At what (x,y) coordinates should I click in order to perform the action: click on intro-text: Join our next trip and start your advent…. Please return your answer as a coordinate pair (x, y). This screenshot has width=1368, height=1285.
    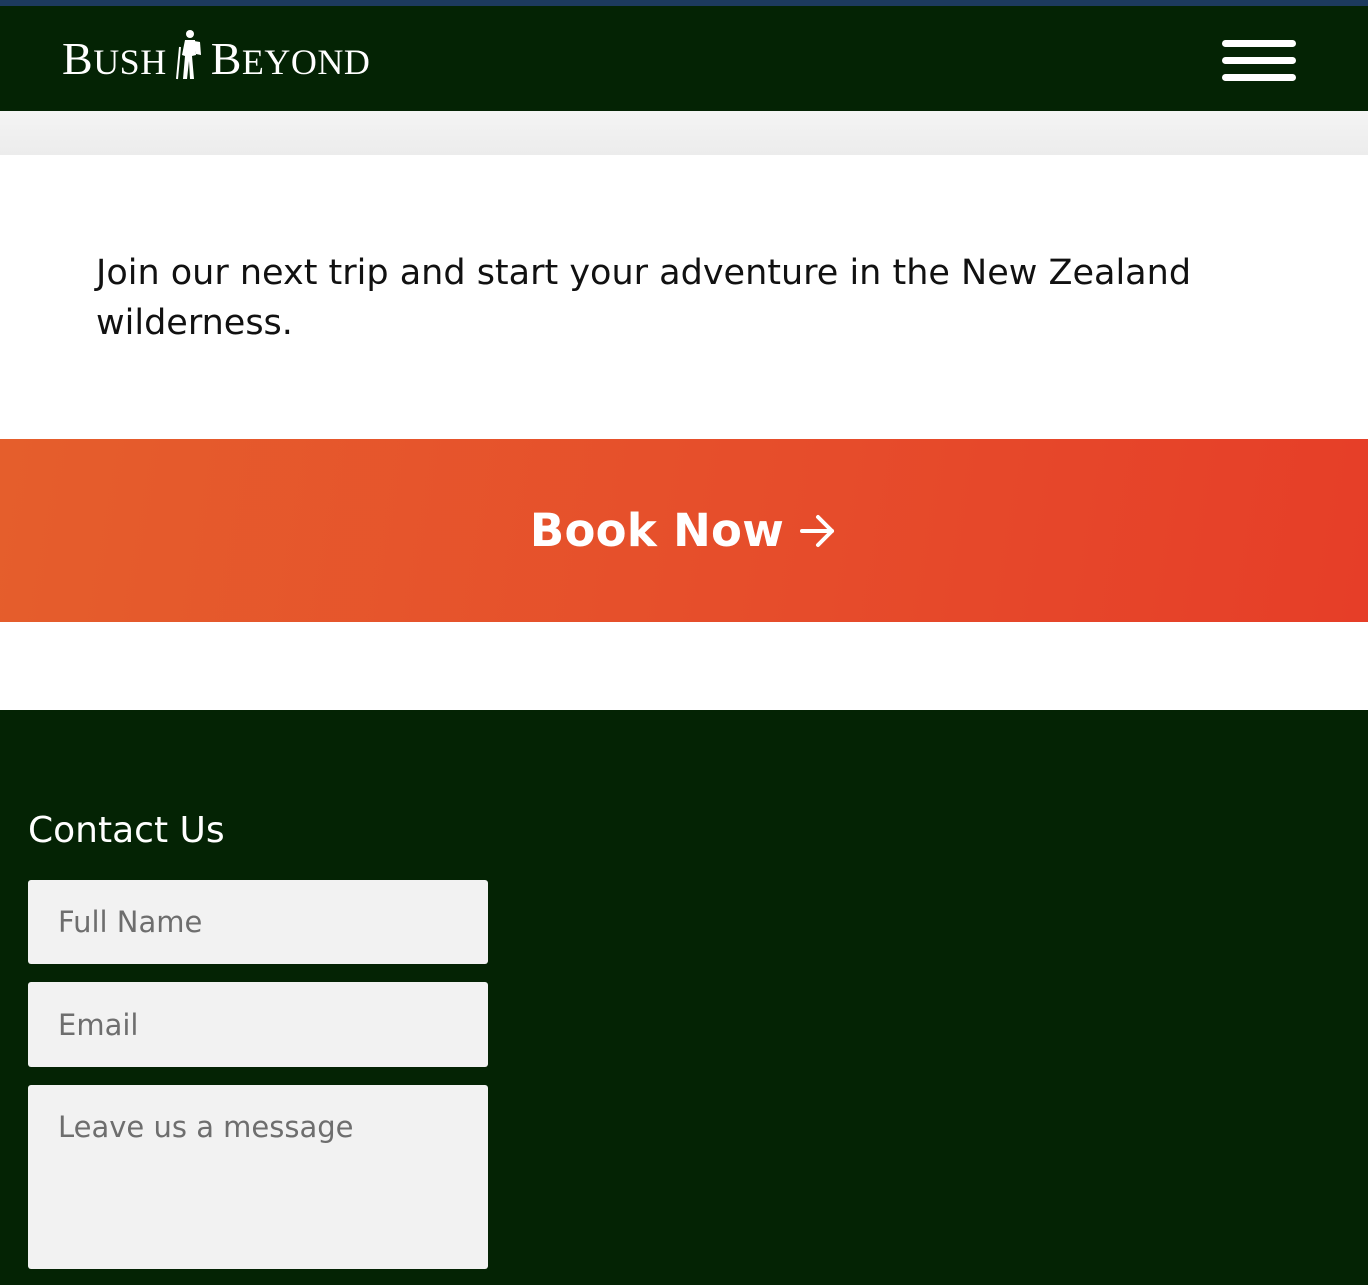
    Looking at the image, I should click on (644, 298).